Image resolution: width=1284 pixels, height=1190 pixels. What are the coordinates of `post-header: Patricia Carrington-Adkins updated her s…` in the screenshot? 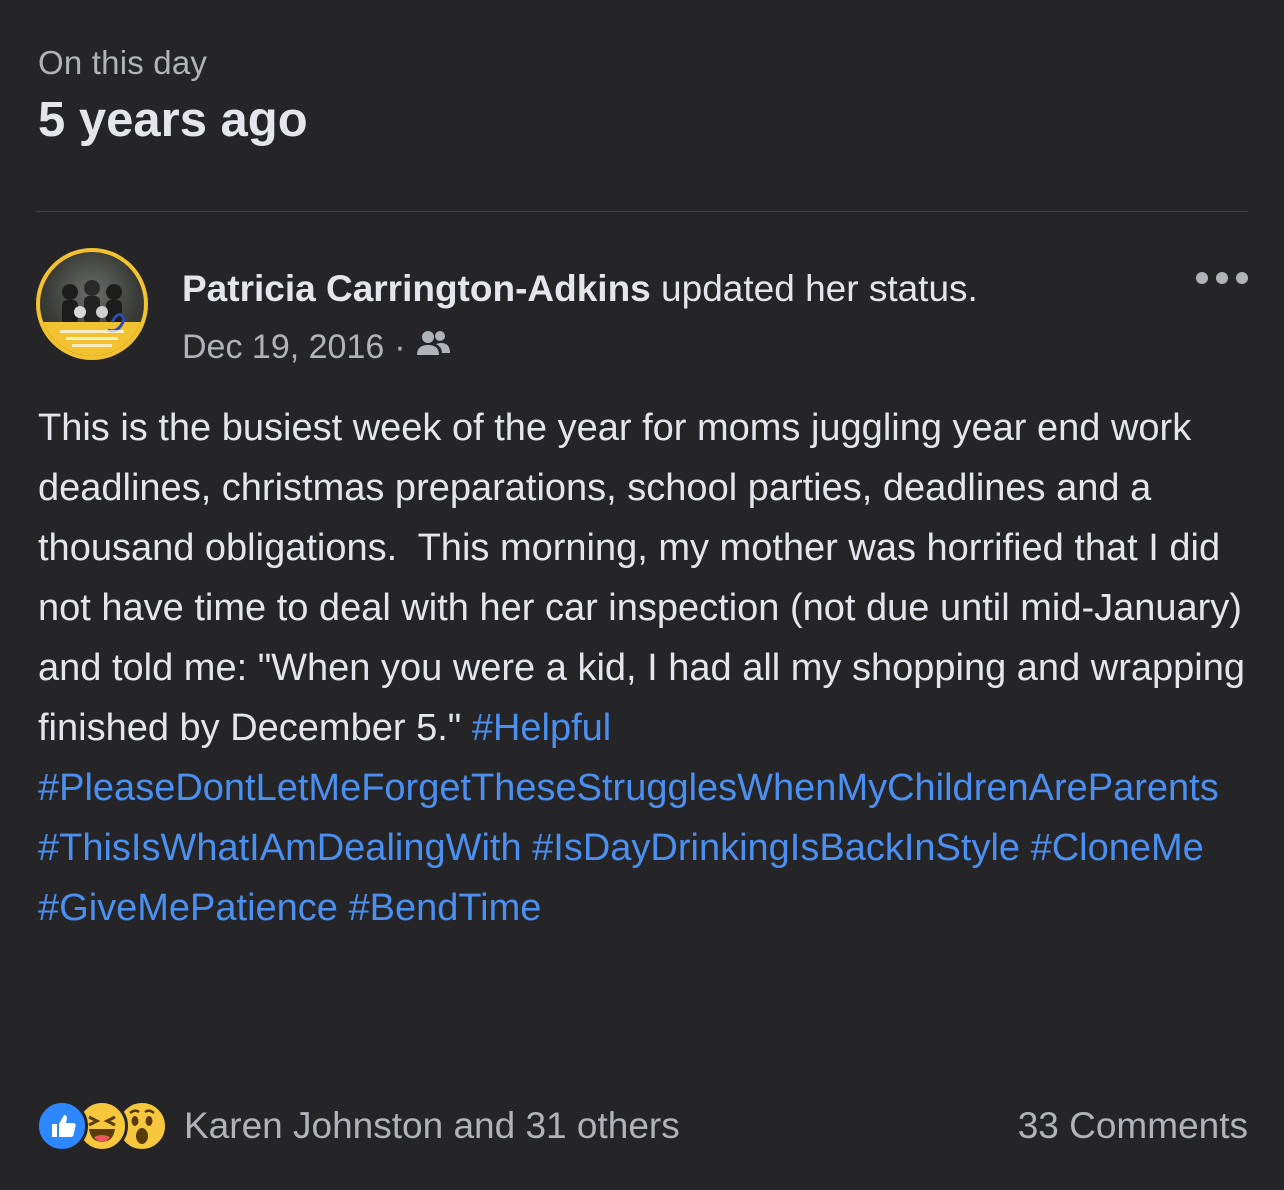 It's located at (642, 313).